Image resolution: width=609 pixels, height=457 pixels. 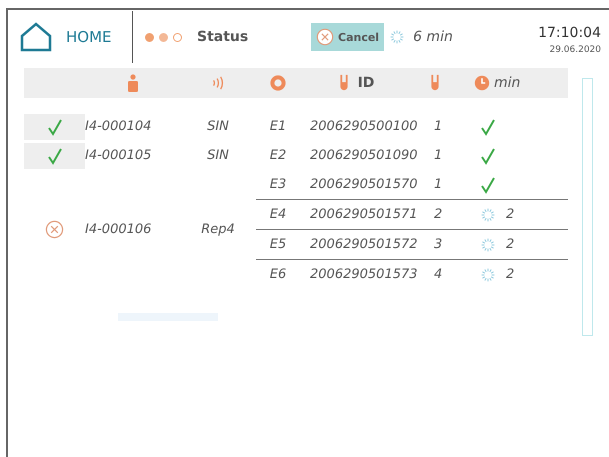 I want to click on id-heading: ID, so click(x=366, y=83).